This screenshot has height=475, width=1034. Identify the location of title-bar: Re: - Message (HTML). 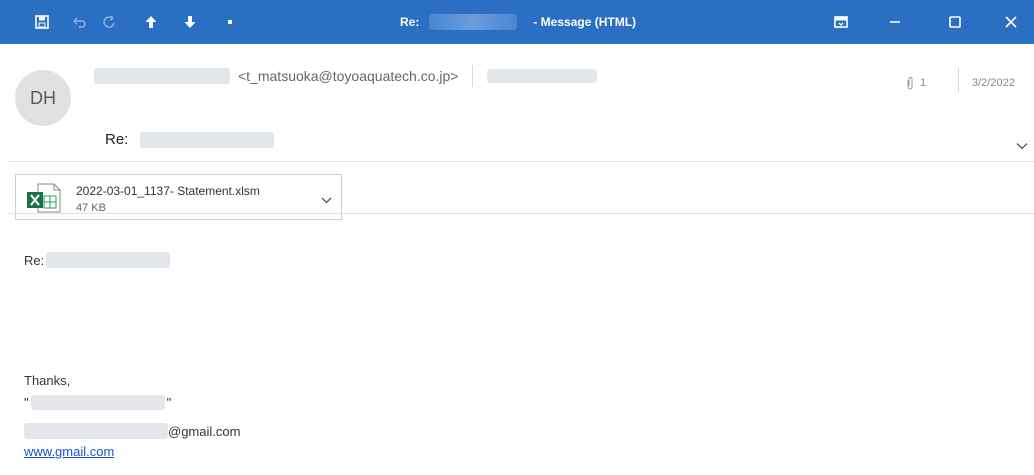
(517, 22).